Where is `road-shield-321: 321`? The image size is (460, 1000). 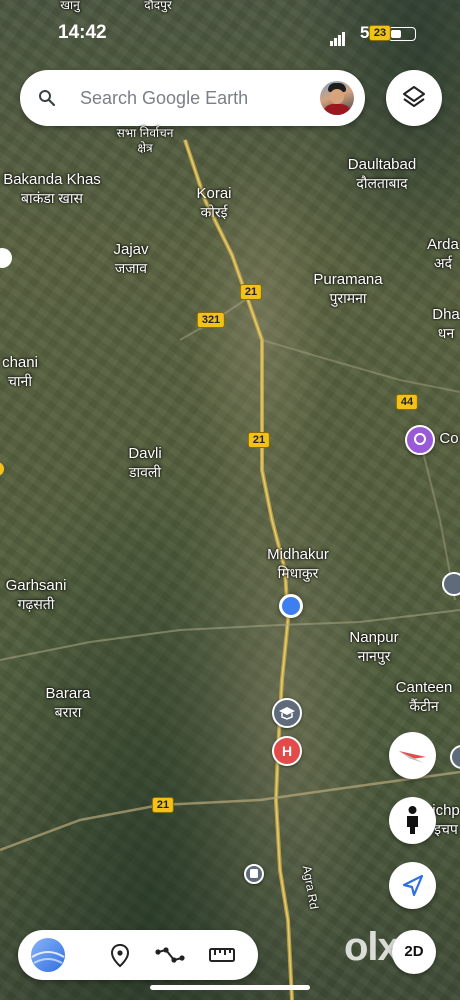 road-shield-321: 321 is located at coordinates (211, 320).